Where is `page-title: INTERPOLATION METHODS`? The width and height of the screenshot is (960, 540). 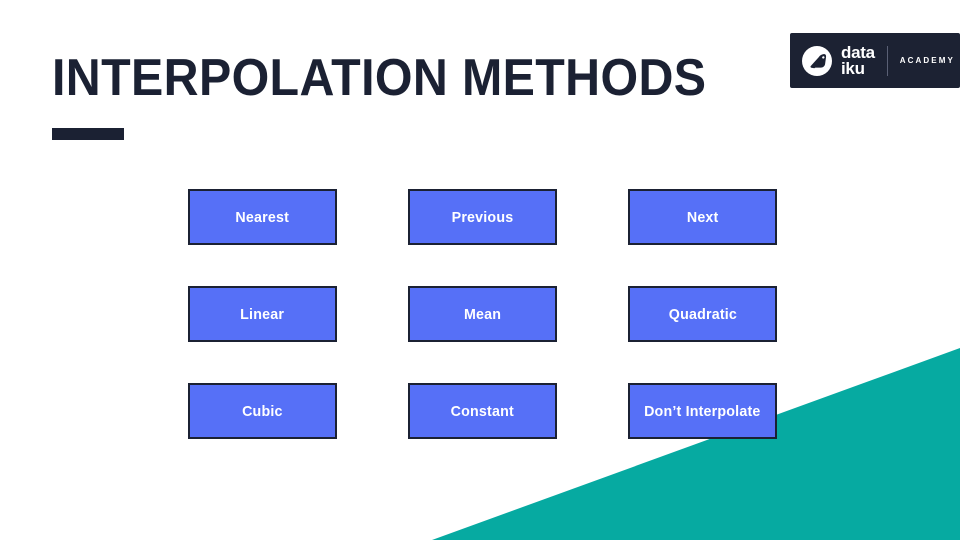 page-title: INTERPOLATION METHODS is located at coordinates (379, 78).